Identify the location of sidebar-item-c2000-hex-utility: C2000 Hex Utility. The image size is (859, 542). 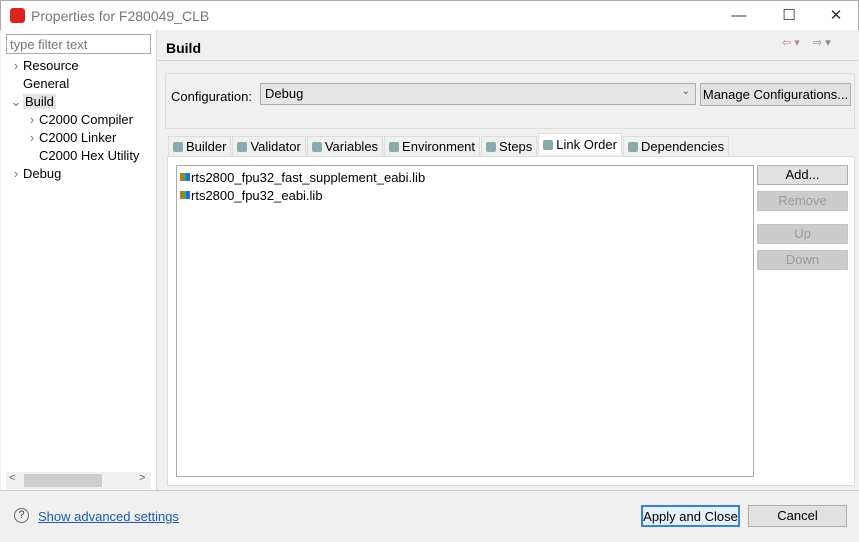
(82, 157).